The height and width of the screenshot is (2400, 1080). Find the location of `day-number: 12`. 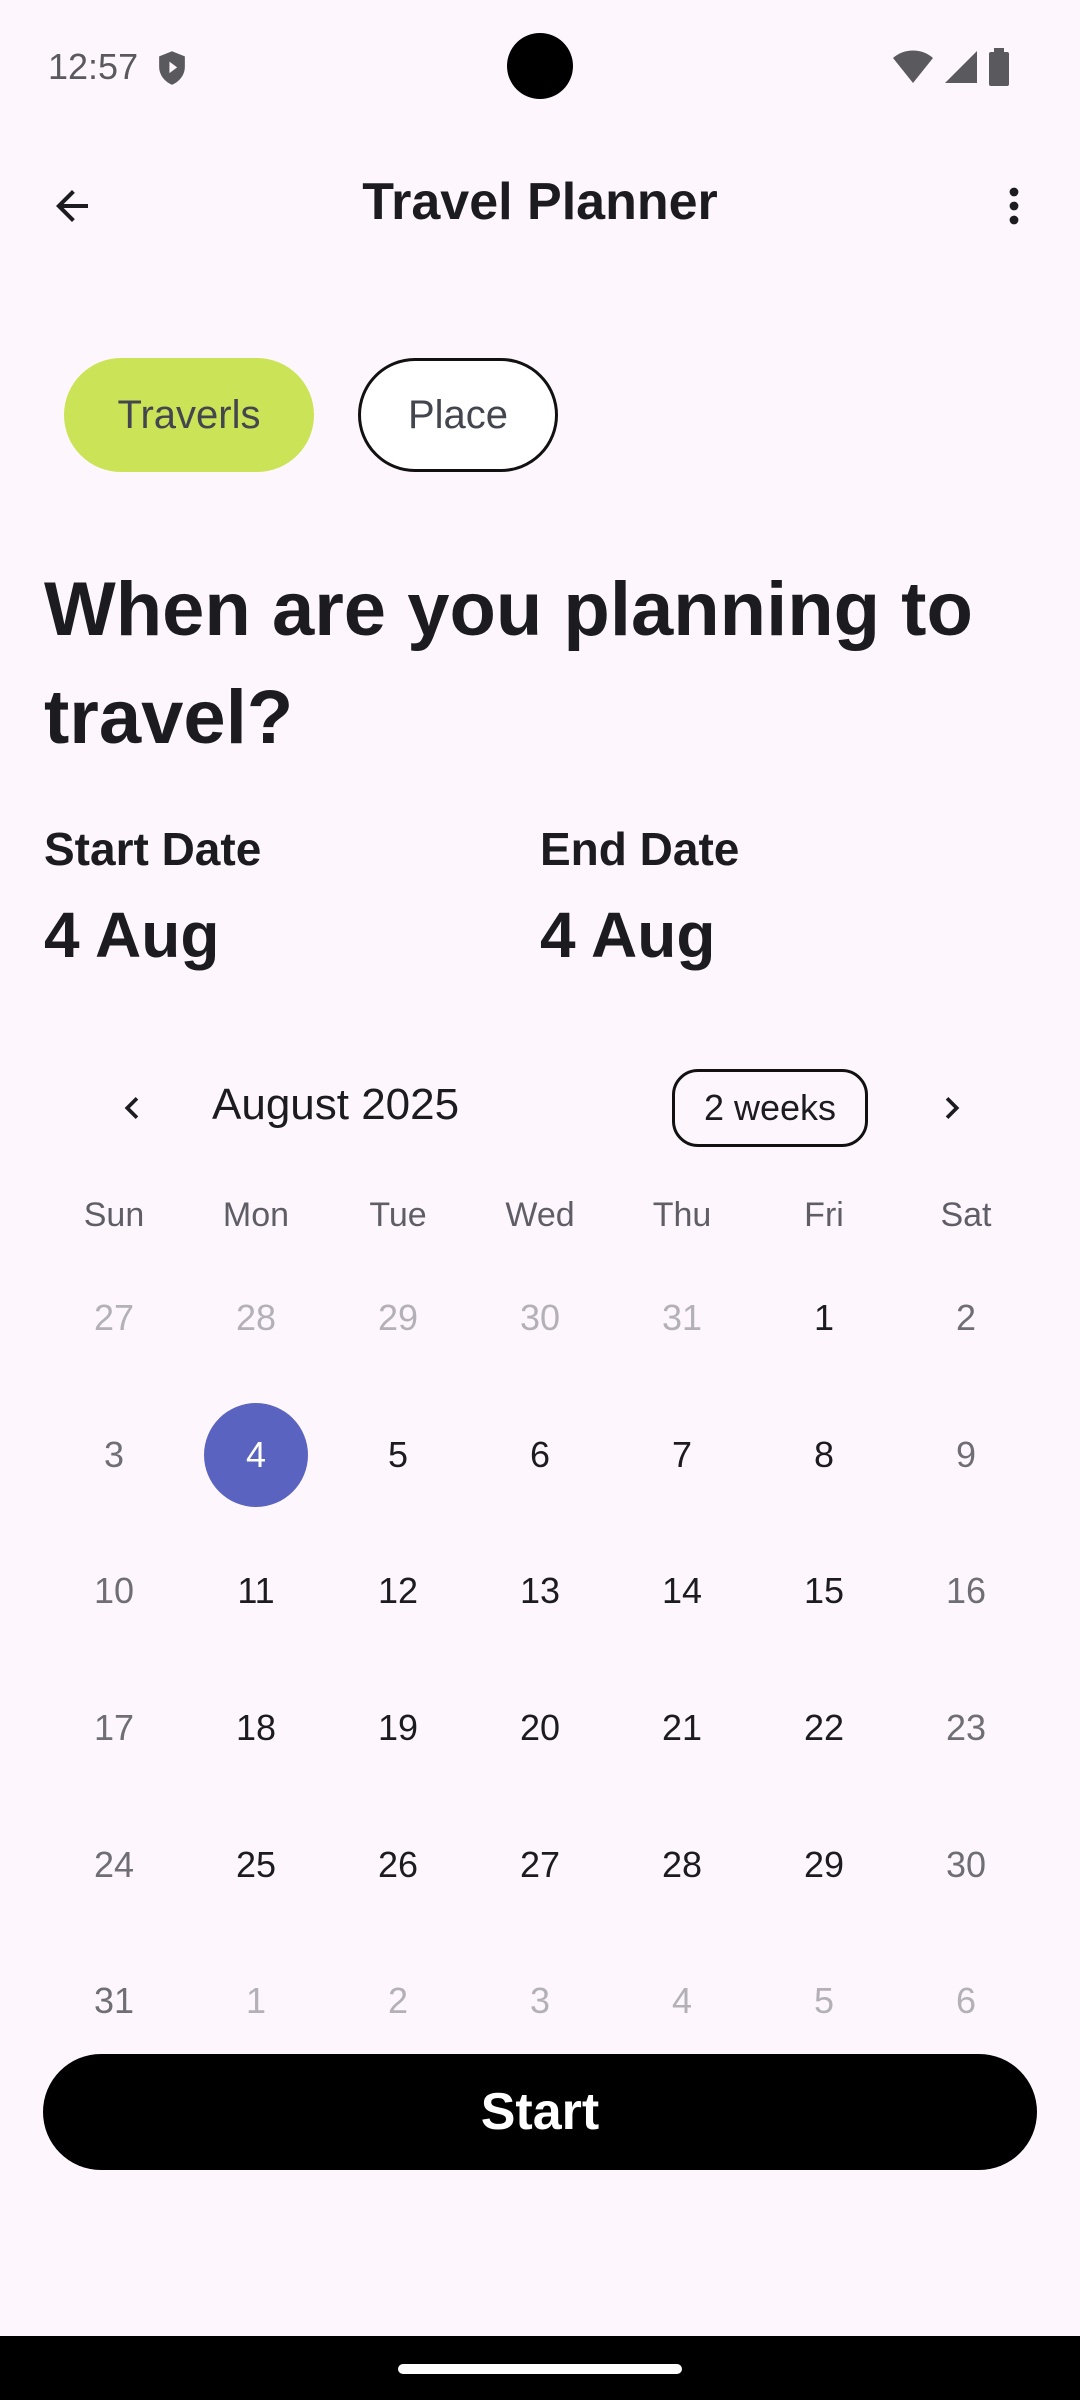

day-number: 12 is located at coordinates (398, 1591).